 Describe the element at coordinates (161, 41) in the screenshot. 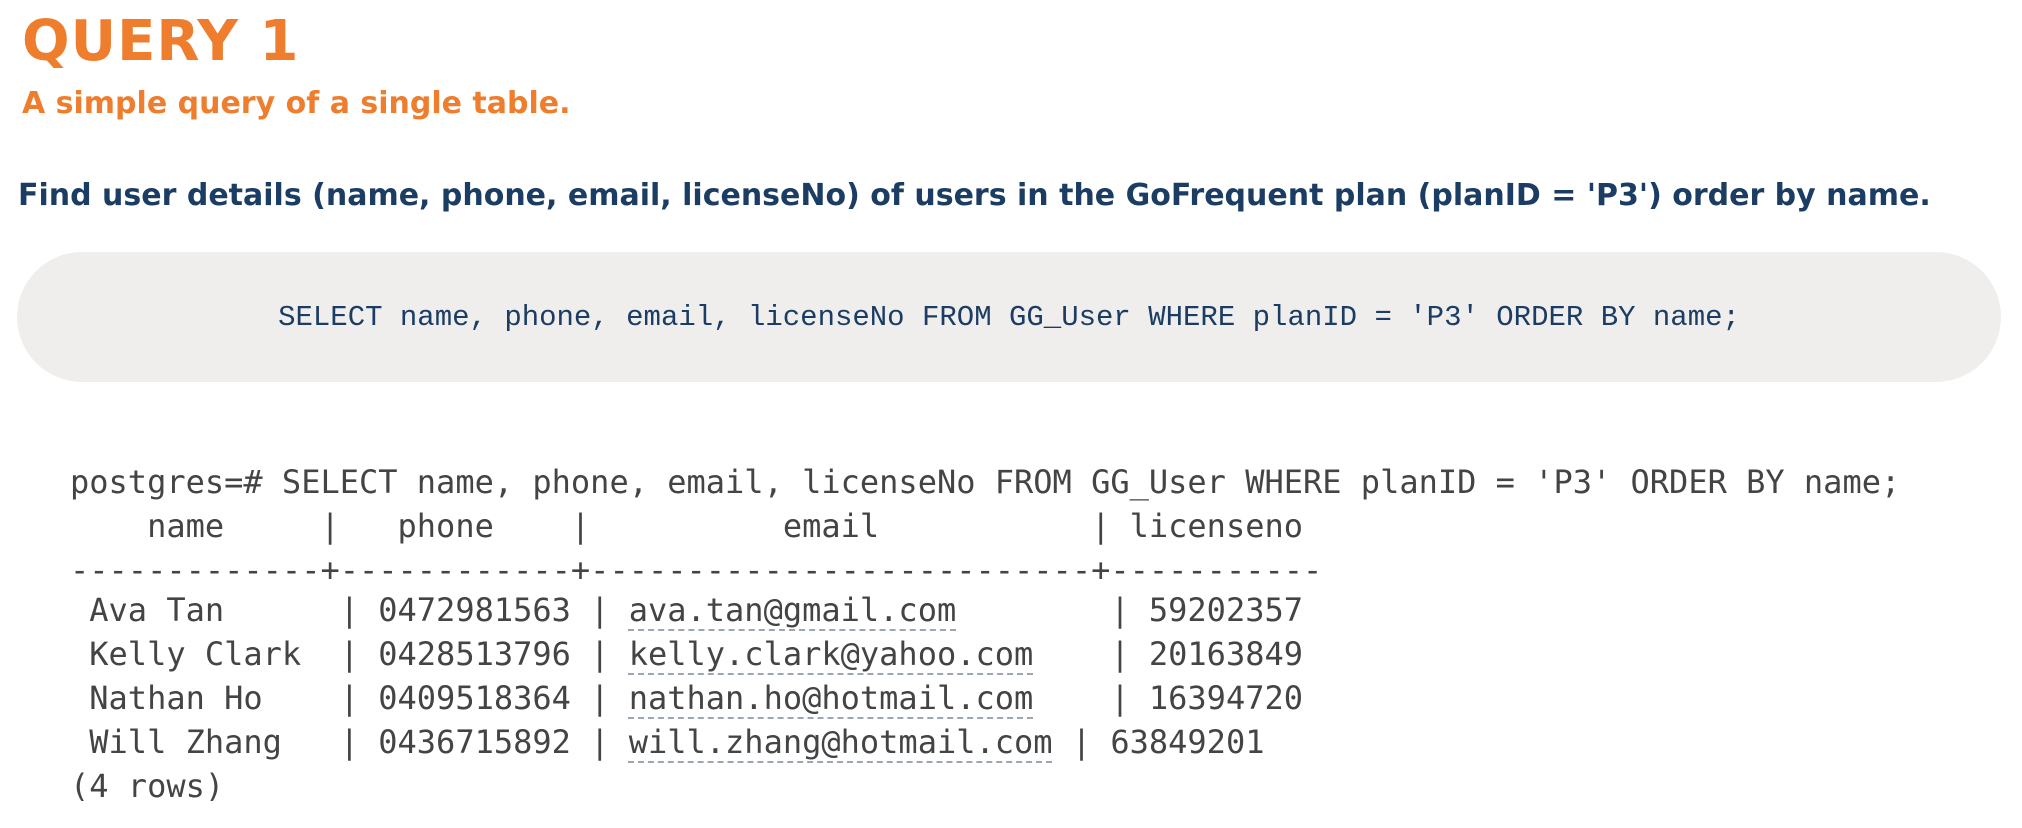

I see `query-title: QUERY 1` at that location.